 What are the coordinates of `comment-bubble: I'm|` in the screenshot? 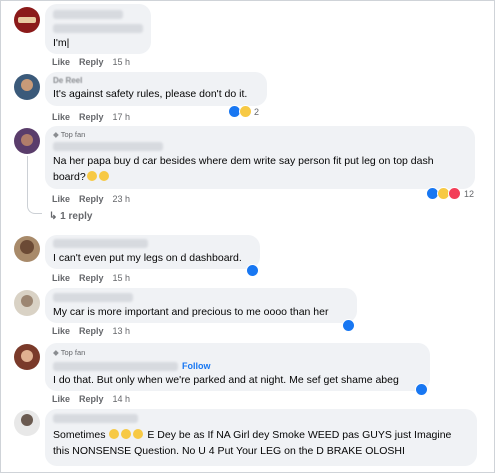 It's located at (98, 29).